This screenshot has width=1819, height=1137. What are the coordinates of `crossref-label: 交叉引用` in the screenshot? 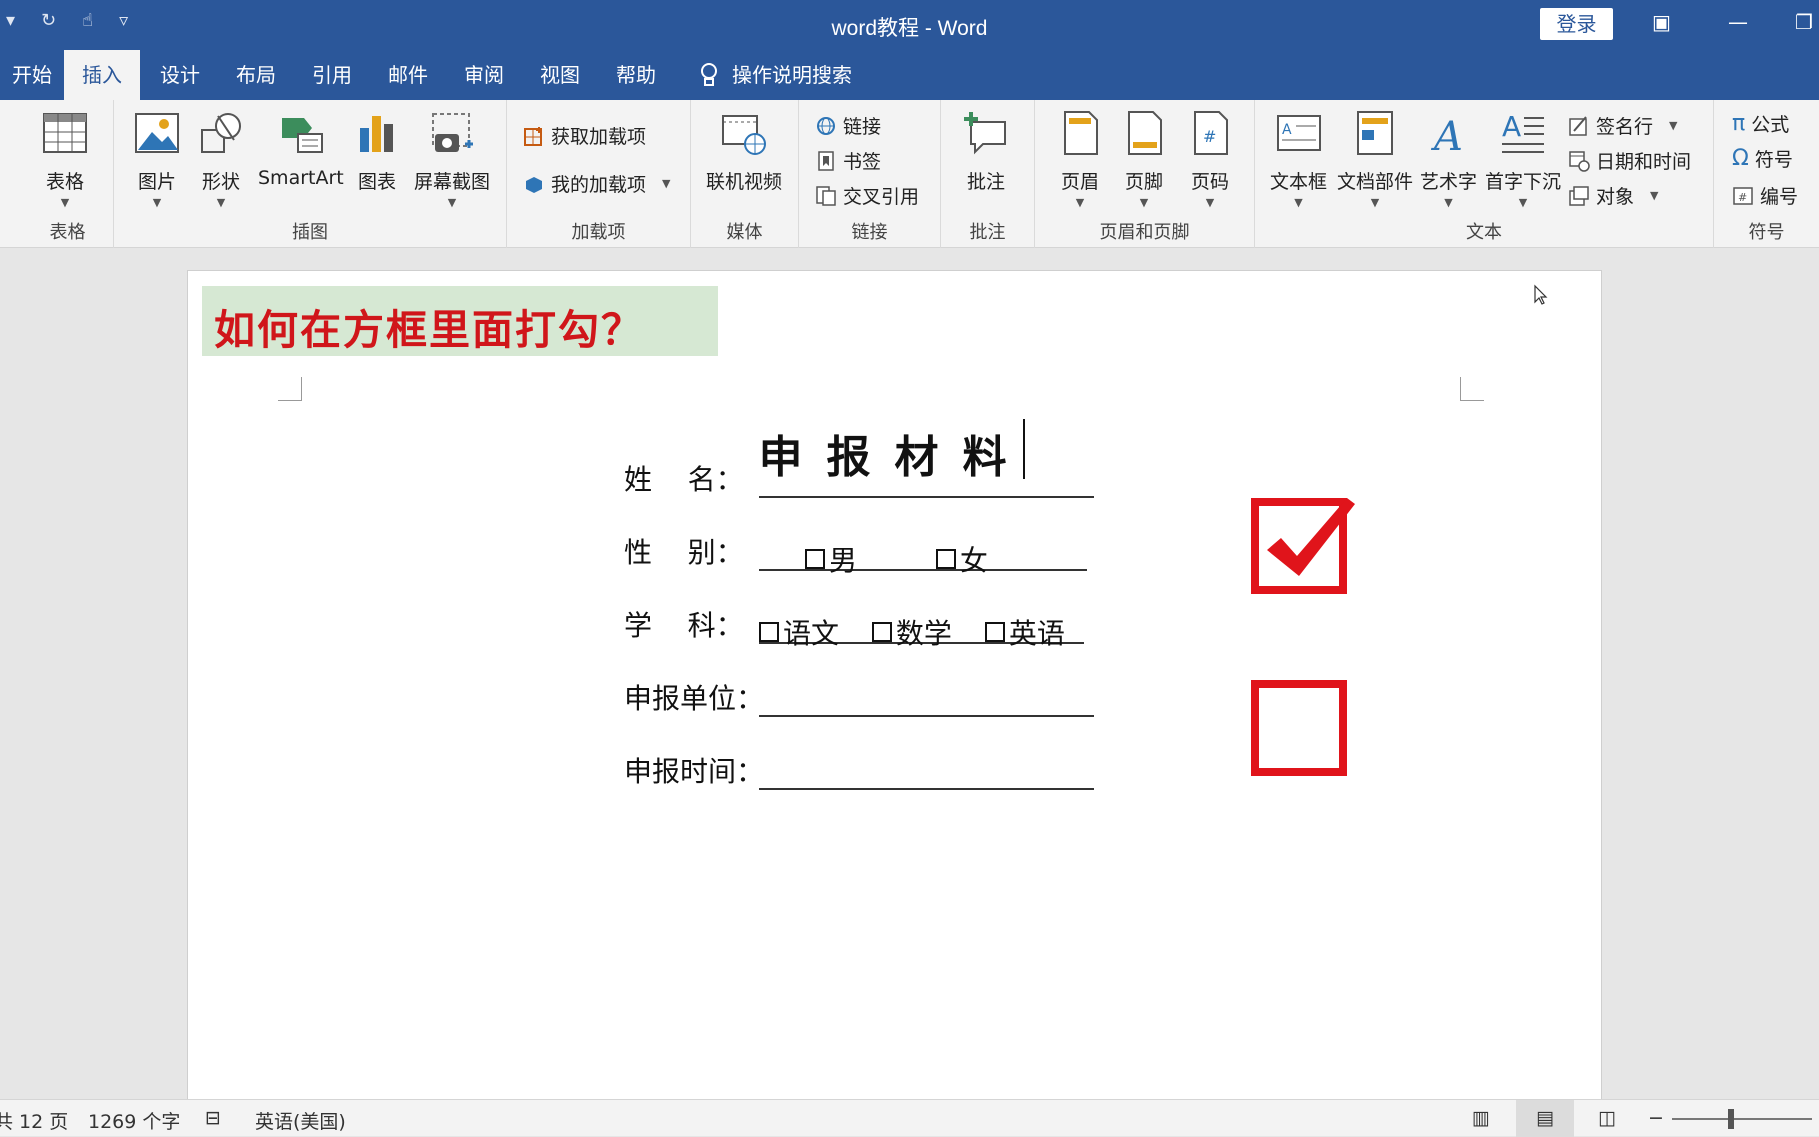 It's located at (881, 197).